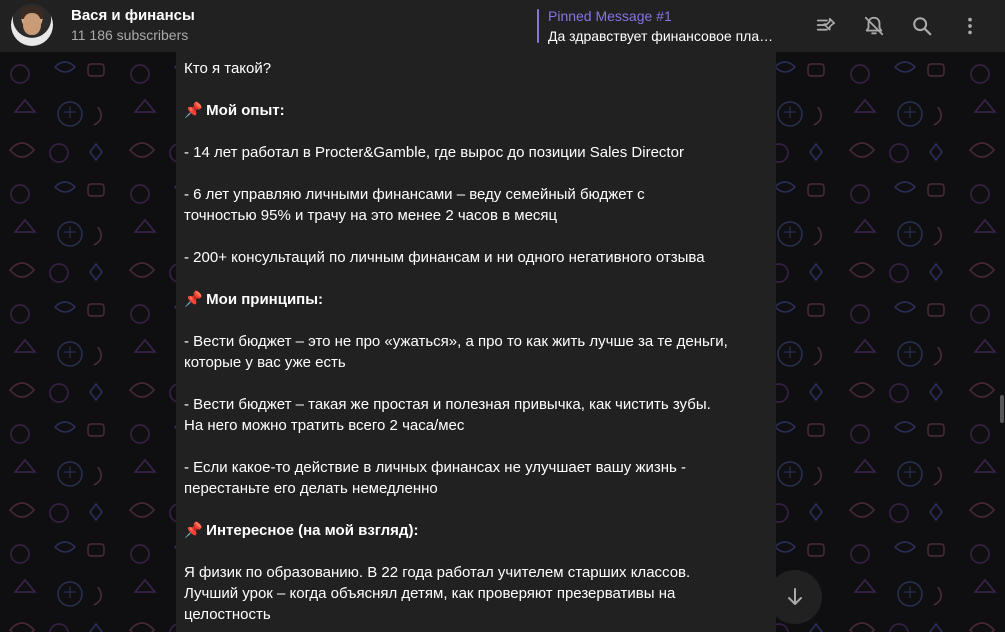 The height and width of the screenshot is (632, 1005). Describe the element at coordinates (245, 110) in the screenshot. I see `heading-text: Мой опыт:` at that location.